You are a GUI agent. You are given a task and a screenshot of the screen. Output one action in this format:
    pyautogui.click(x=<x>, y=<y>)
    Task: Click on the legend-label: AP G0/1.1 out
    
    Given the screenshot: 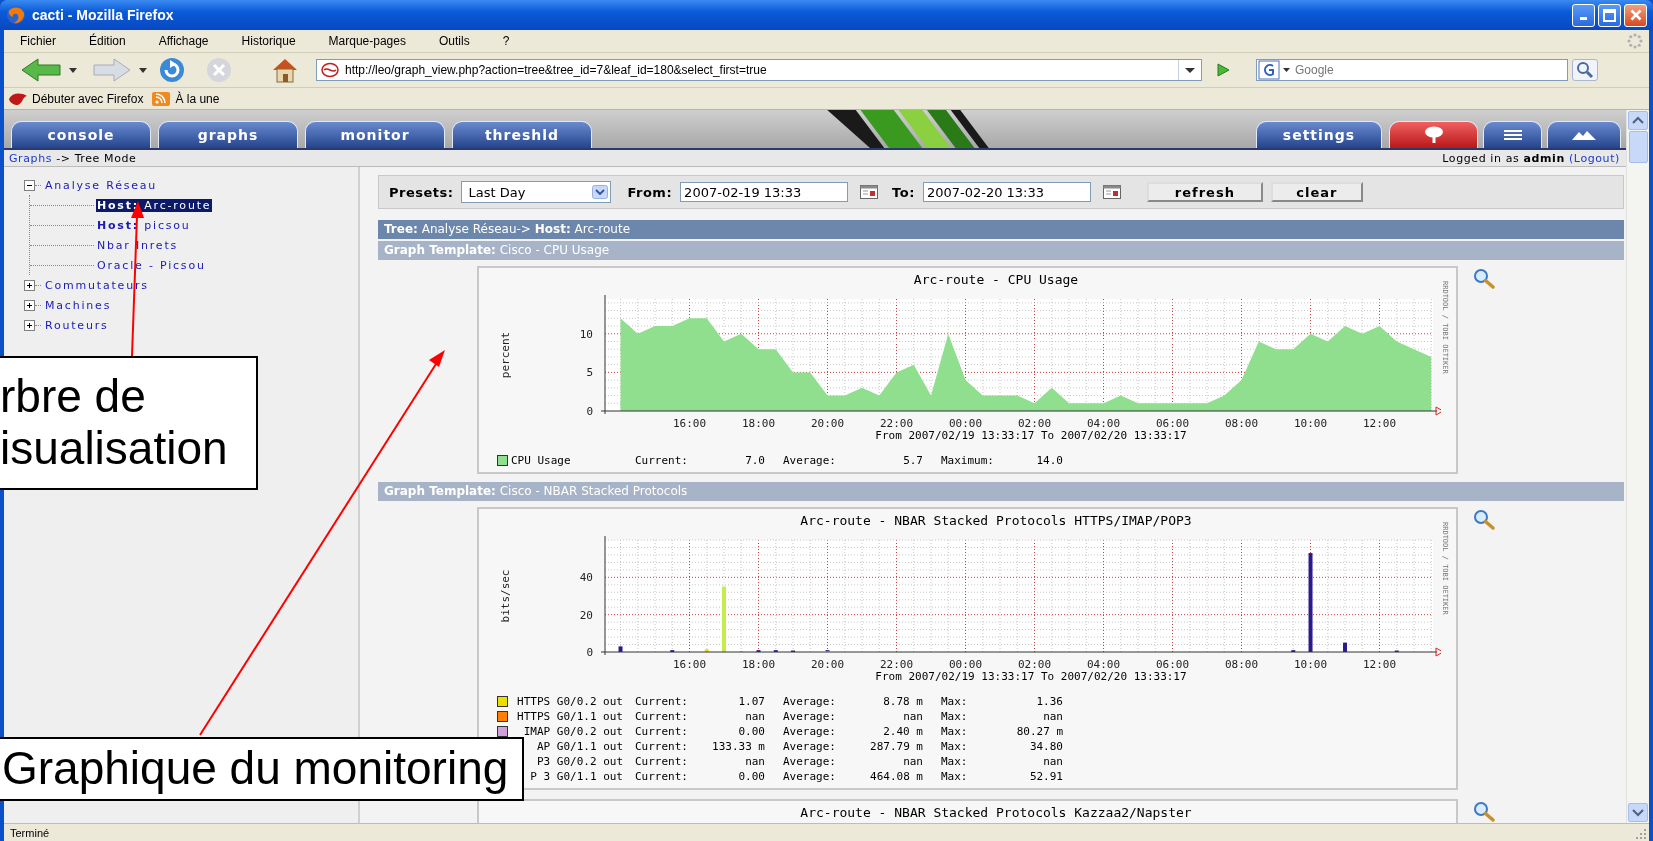 What is the action you would take?
    pyautogui.click(x=579, y=746)
    